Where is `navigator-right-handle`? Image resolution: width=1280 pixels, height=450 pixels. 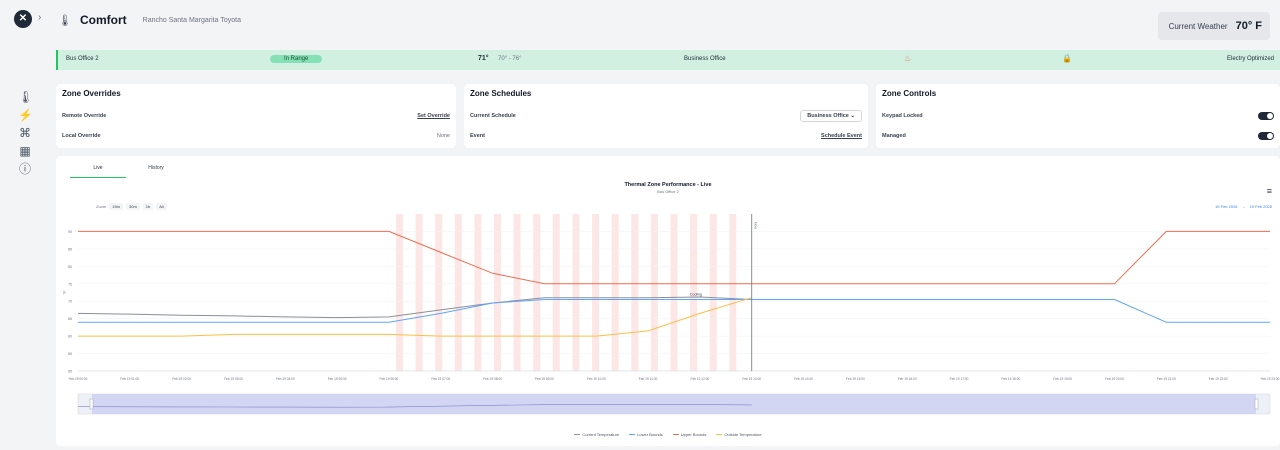 navigator-right-handle is located at coordinates (1256, 404).